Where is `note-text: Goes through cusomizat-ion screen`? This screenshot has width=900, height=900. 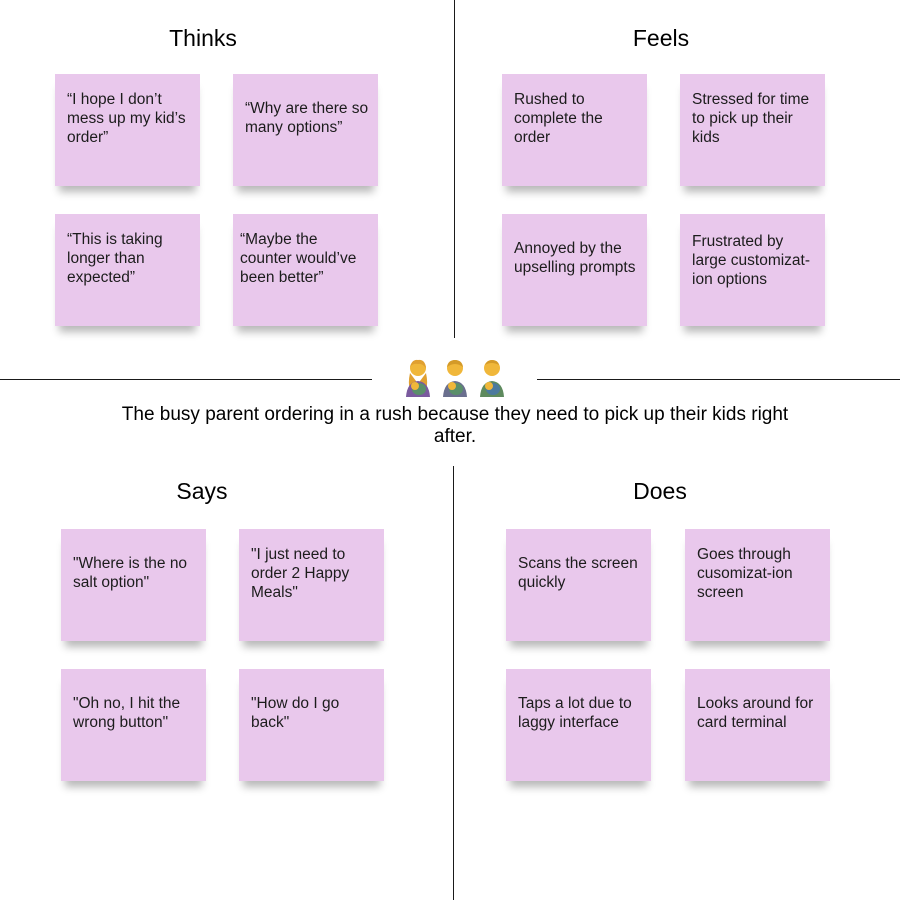 note-text: Goes through cusomizat-ion screen is located at coordinates (745, 573).